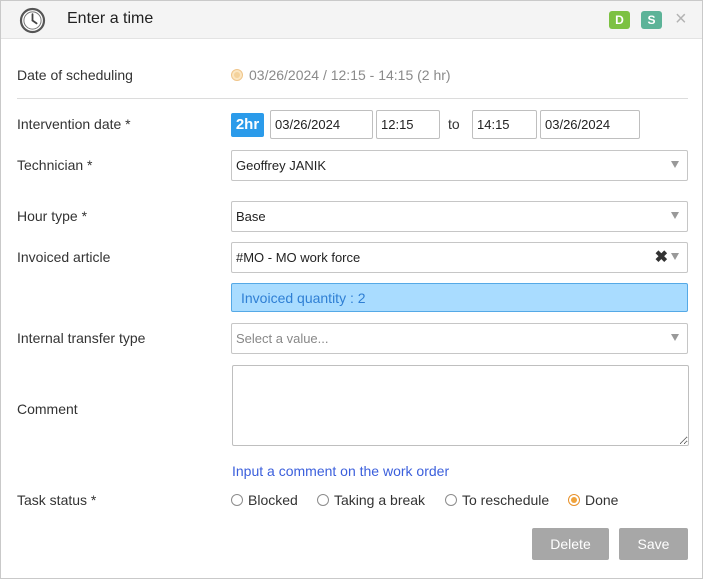 This screenshot has width=703, height=579. What do you see at coordinates (602, 500) in the screenshot?
I see `status-option-label: Done` at bounding box center [602, 500].